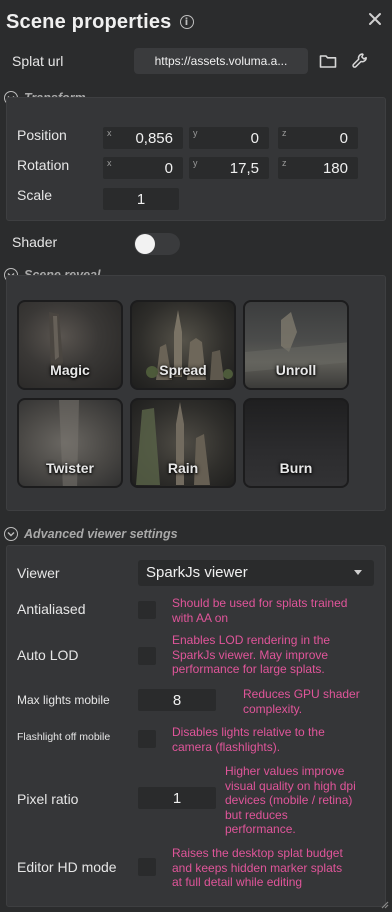 The image size is (392, 912). I want to click on rotation-label: Rotation, so click(43, 165).